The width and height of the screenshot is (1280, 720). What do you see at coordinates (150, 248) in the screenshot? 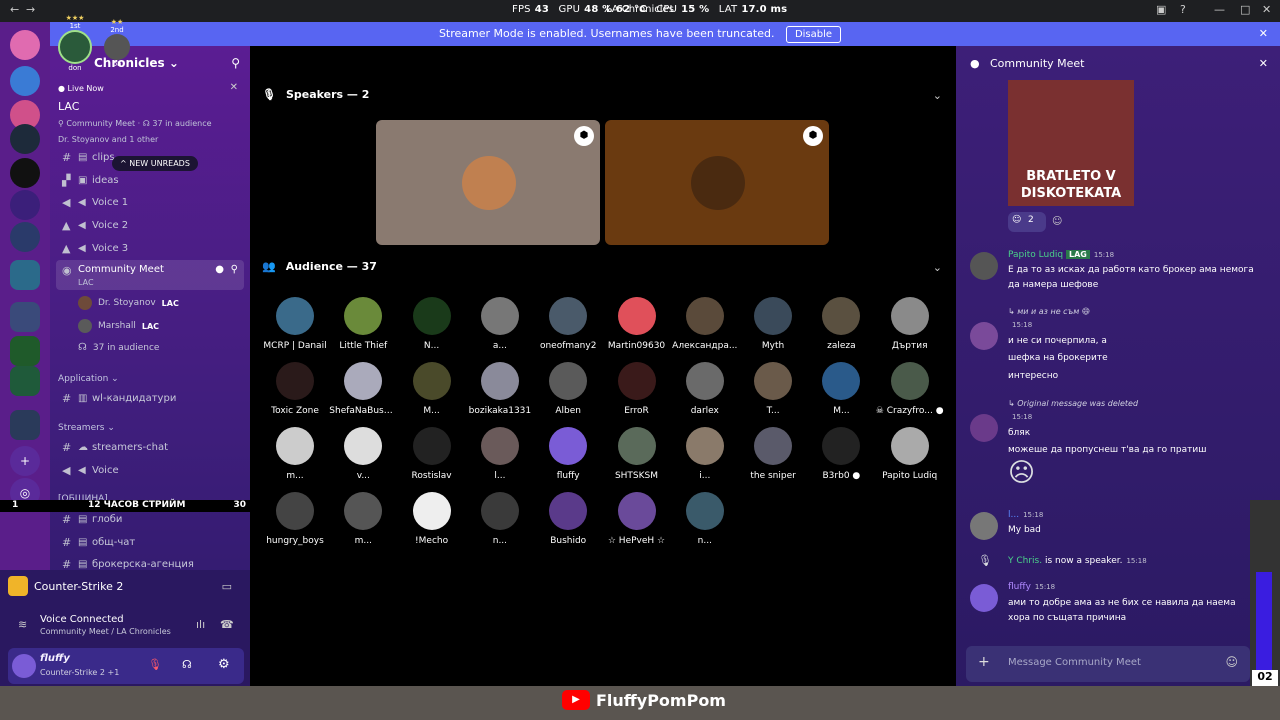
I see `channel-voice-3: ▲ ◀ Voice 3` at bounding box center [150, 248].